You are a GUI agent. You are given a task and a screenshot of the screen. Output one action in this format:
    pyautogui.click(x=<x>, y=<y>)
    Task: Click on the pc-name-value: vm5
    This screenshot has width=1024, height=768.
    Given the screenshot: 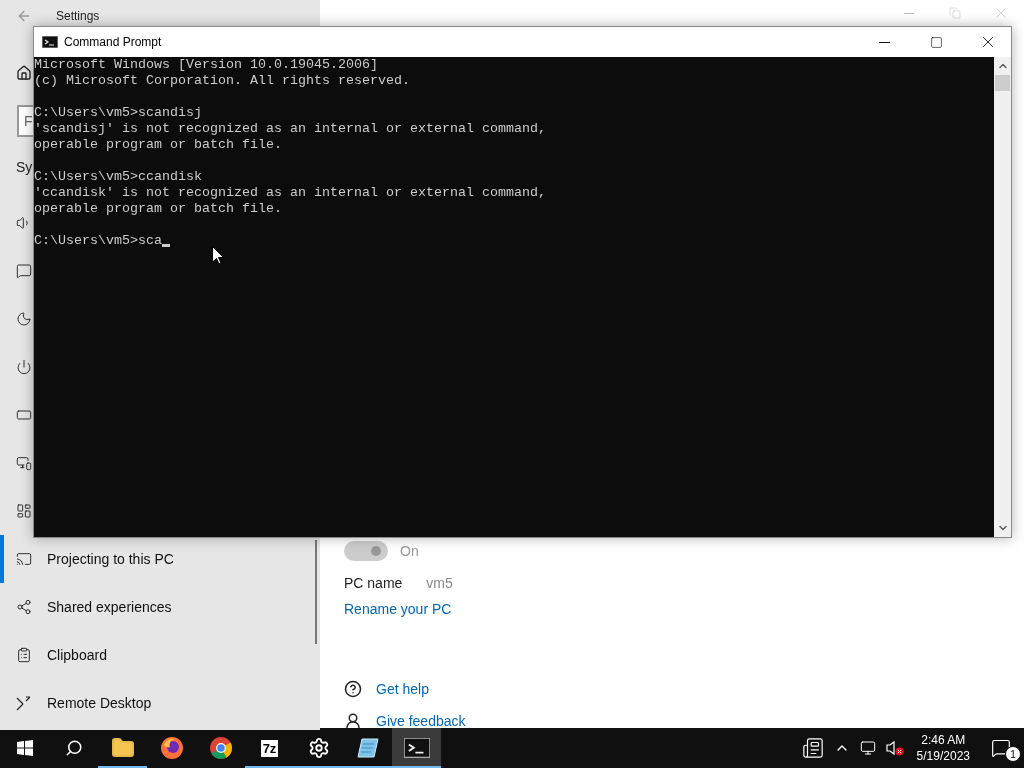 What is the action you would take?
    pyautogui.click(x=439, y=583)
    